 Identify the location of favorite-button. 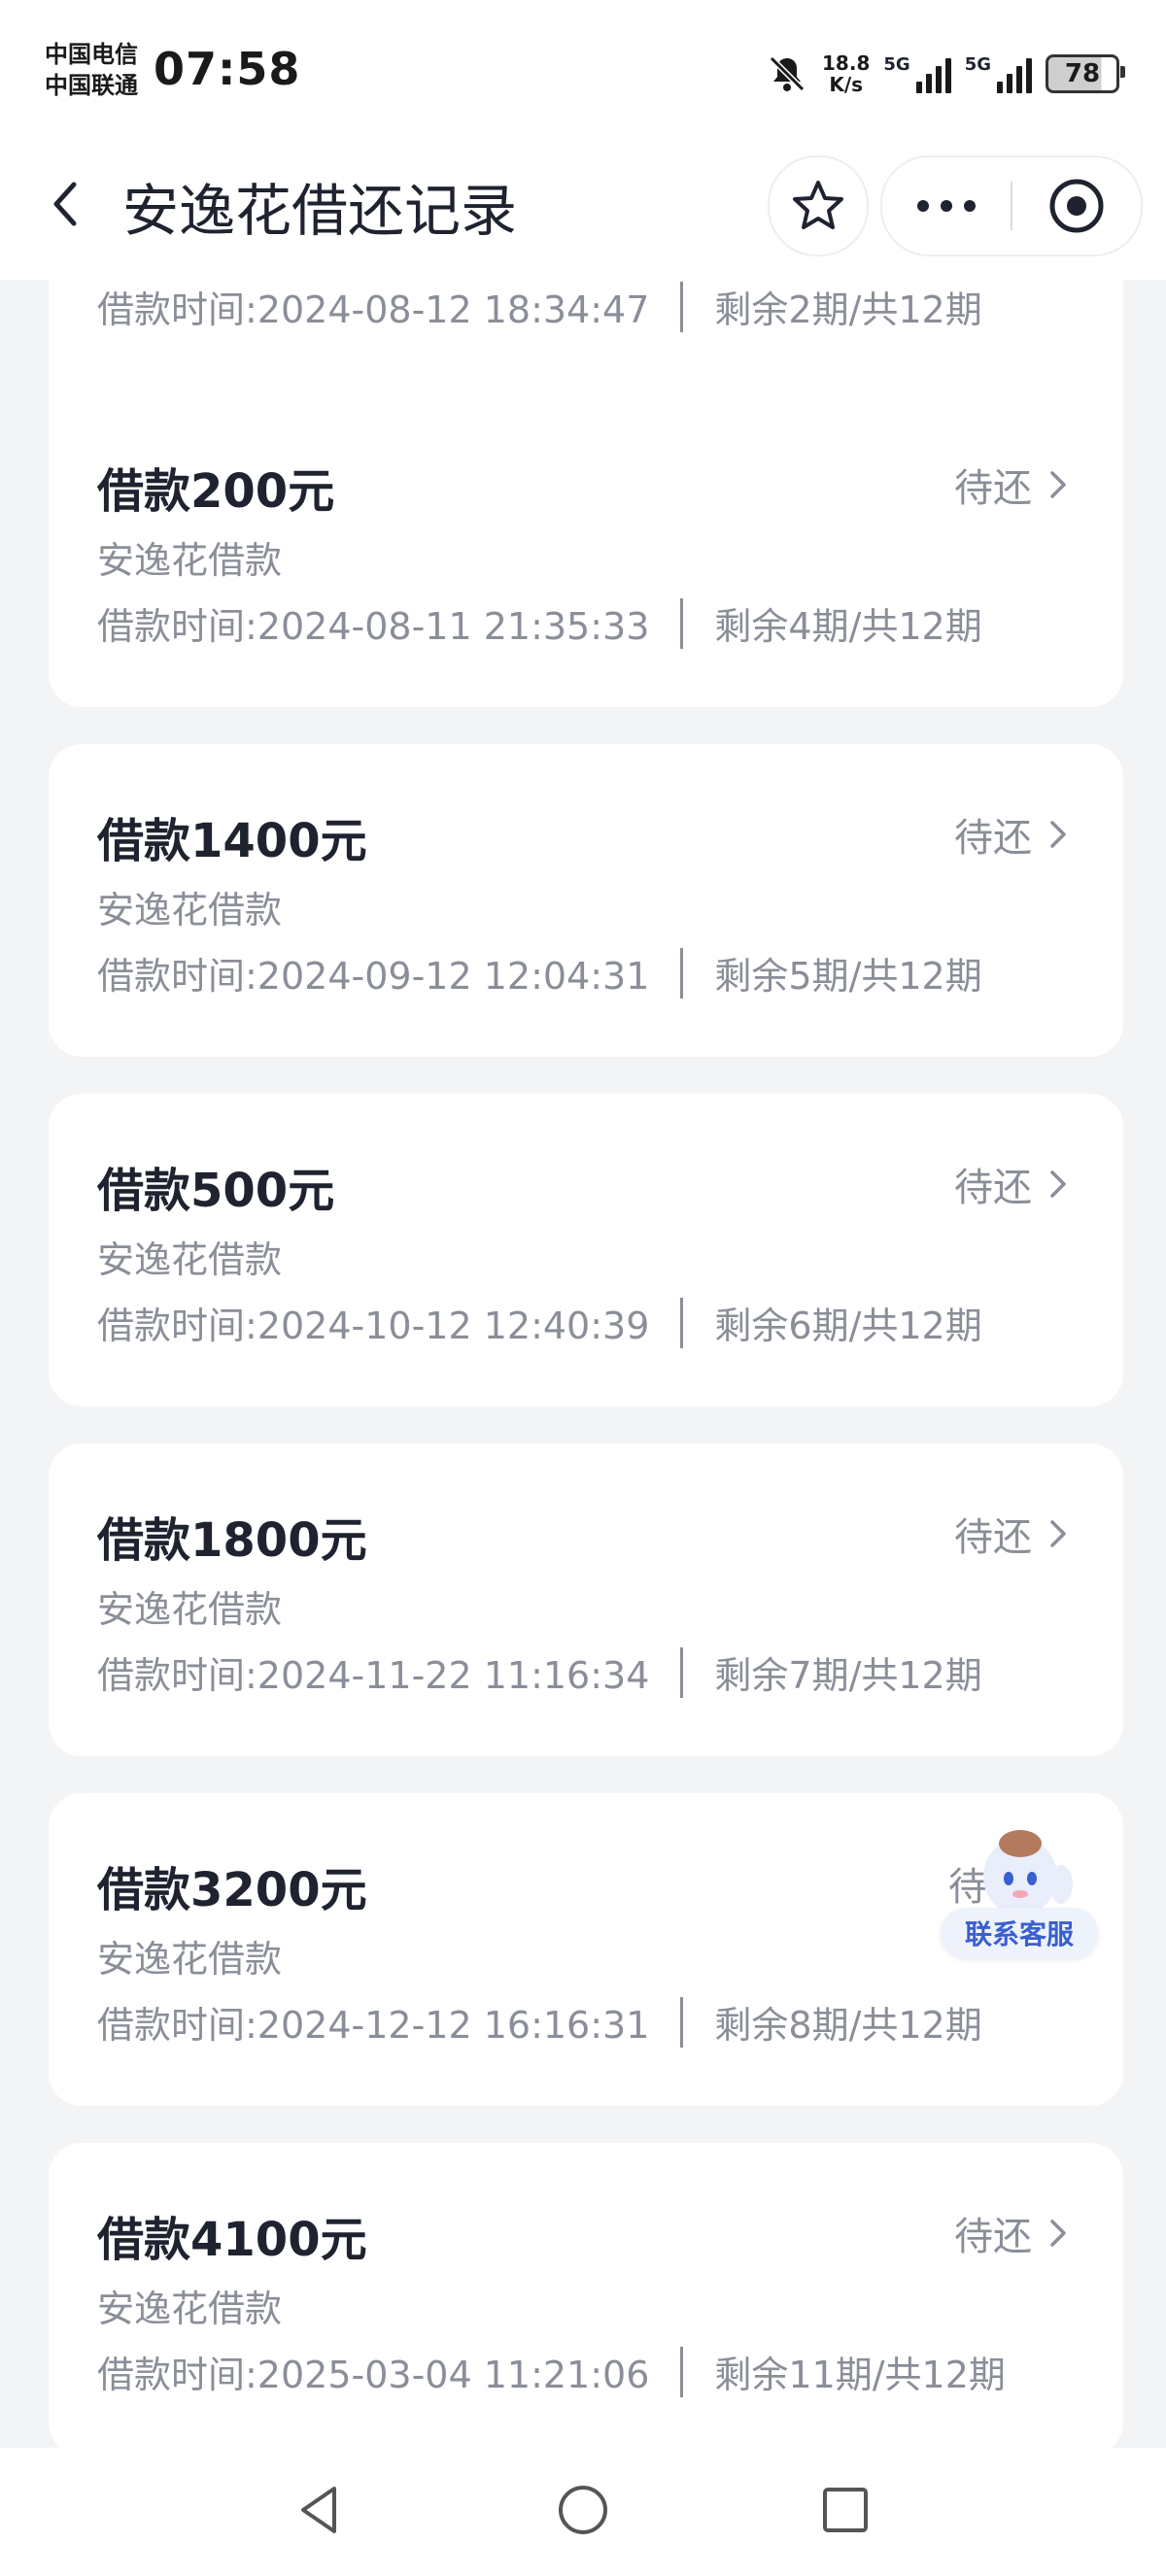
(818, 205).